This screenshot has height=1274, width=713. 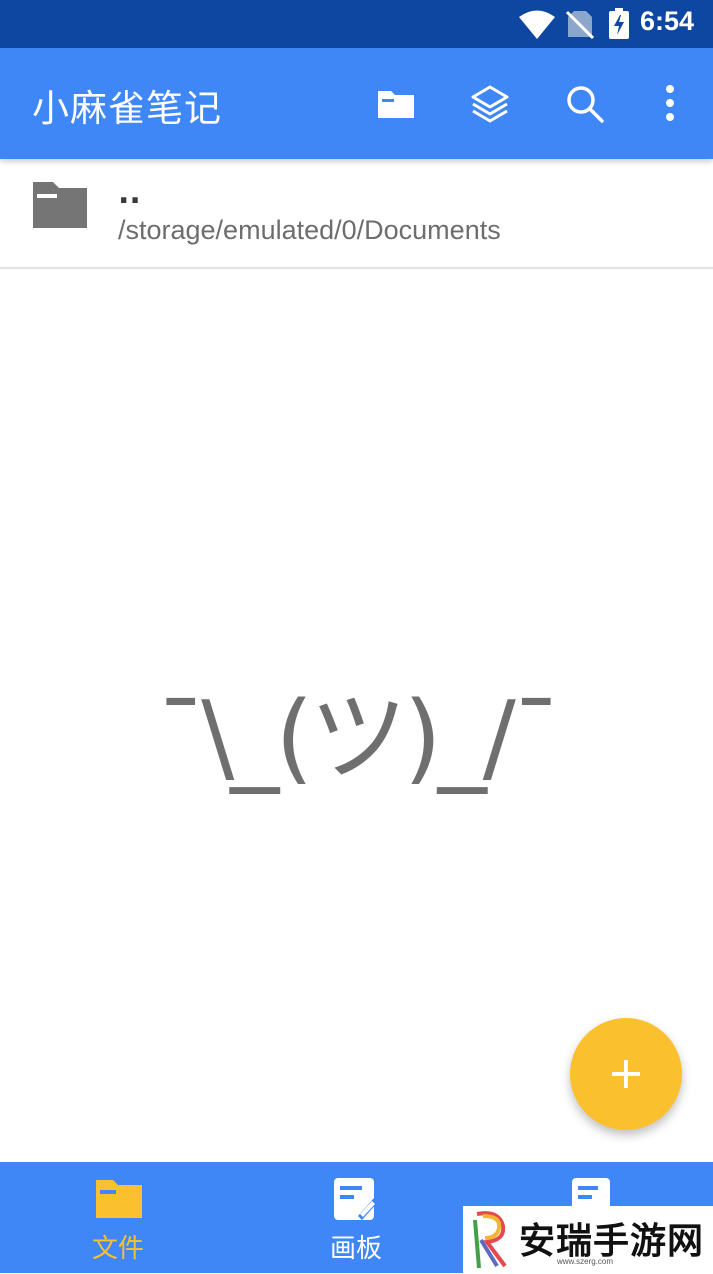 I want to click on status-time: 6:54, so click(x=667, y=21).